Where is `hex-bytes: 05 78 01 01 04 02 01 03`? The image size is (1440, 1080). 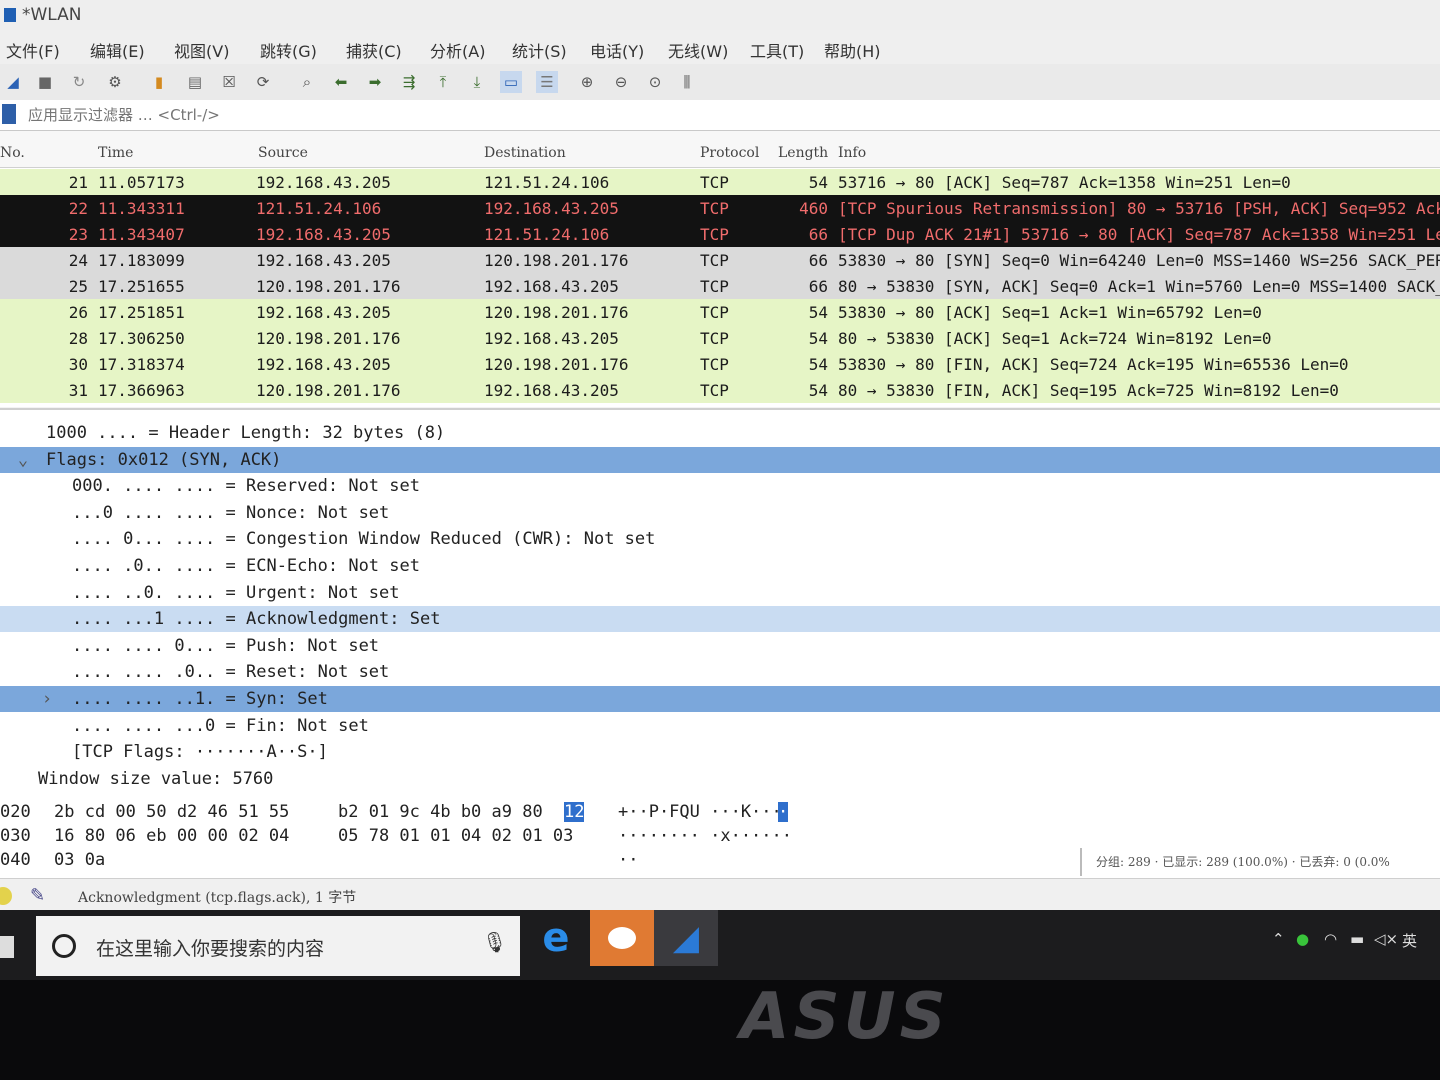
hex-bytes: 05 78 01 01 04 02 01 03 is located at coordinates (456, 836).